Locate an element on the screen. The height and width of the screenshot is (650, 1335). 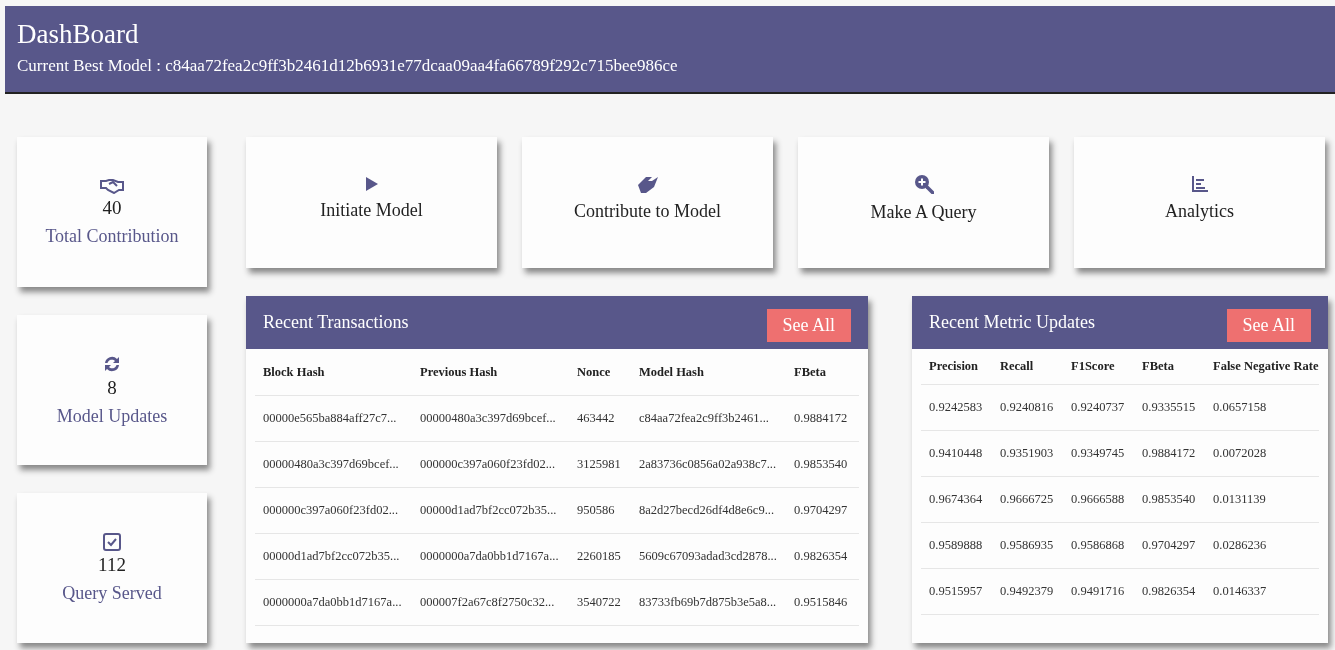
stat-value: 8 is located at coordinates (112, 387).